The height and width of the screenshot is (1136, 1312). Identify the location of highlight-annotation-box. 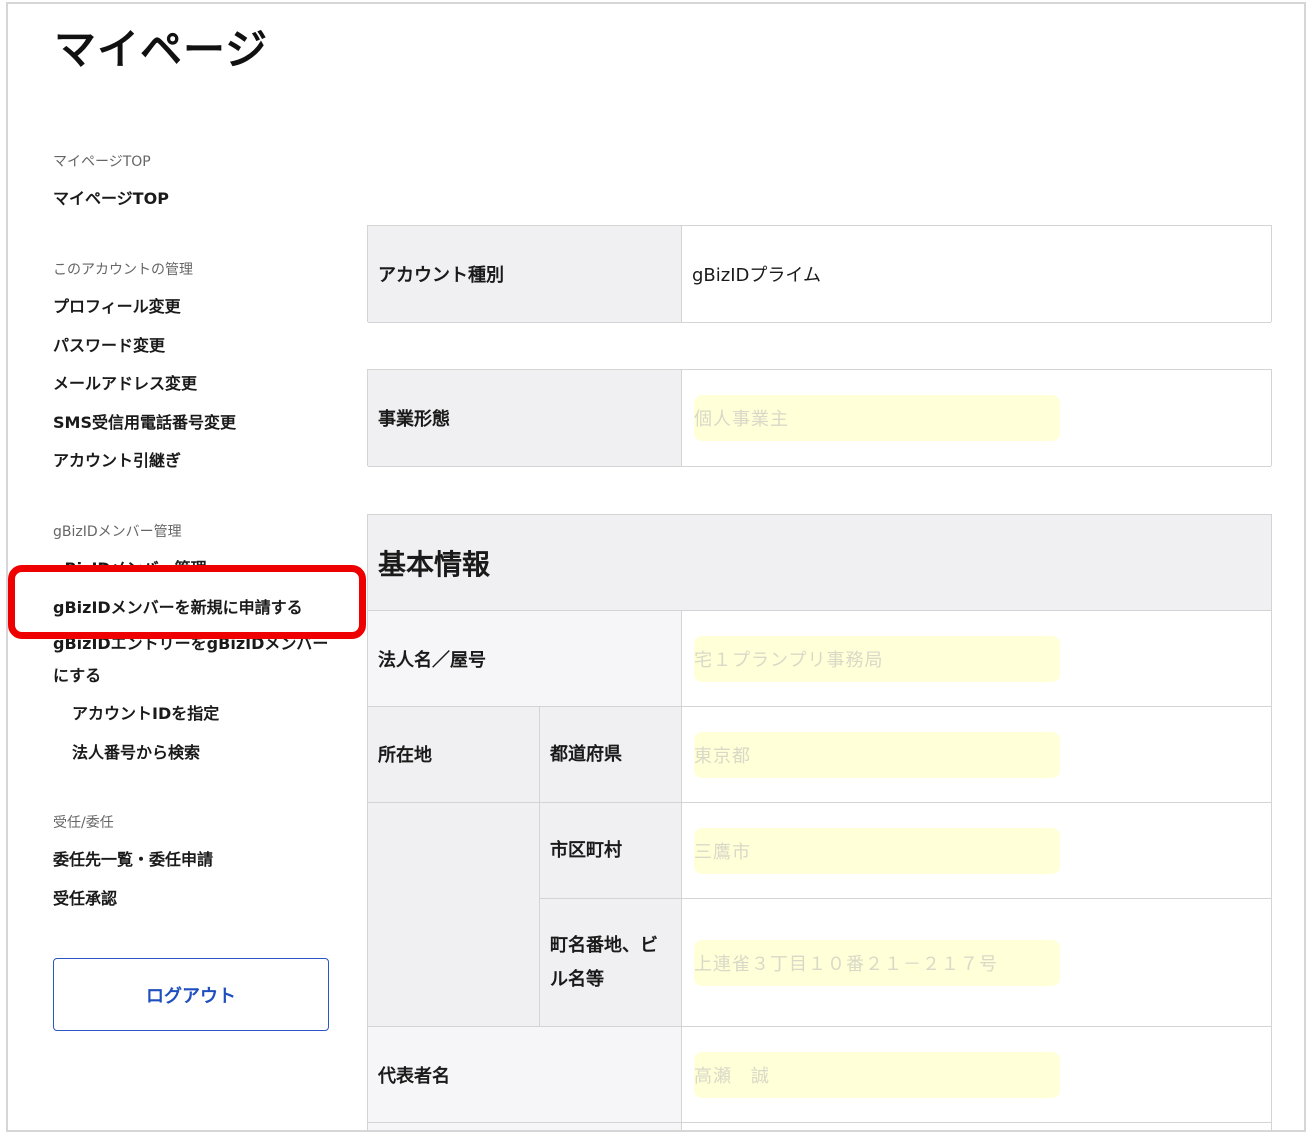
(187, 602).